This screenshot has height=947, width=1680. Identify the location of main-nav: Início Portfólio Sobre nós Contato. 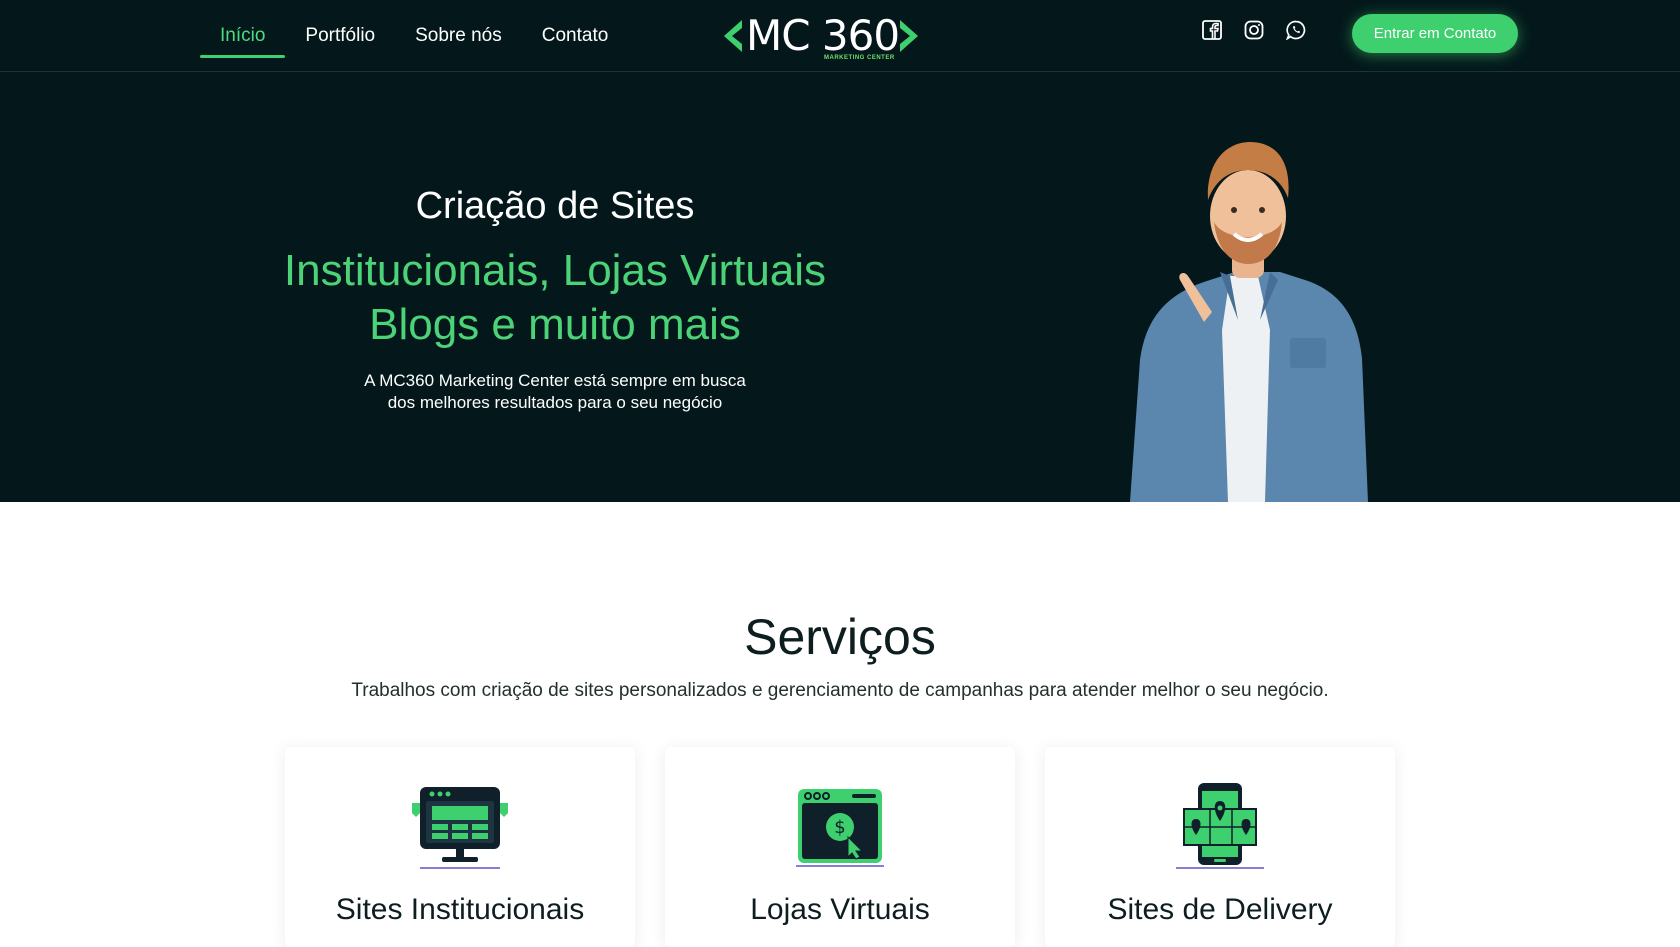
(414, 36).